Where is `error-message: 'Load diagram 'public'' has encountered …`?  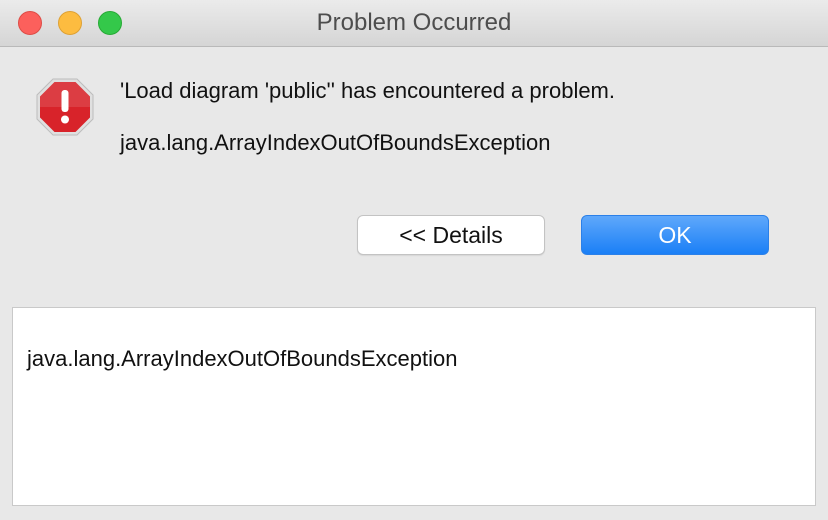 error-message: 'Load diagram 'public'' has encountered … is located at coordinates (367, 90).